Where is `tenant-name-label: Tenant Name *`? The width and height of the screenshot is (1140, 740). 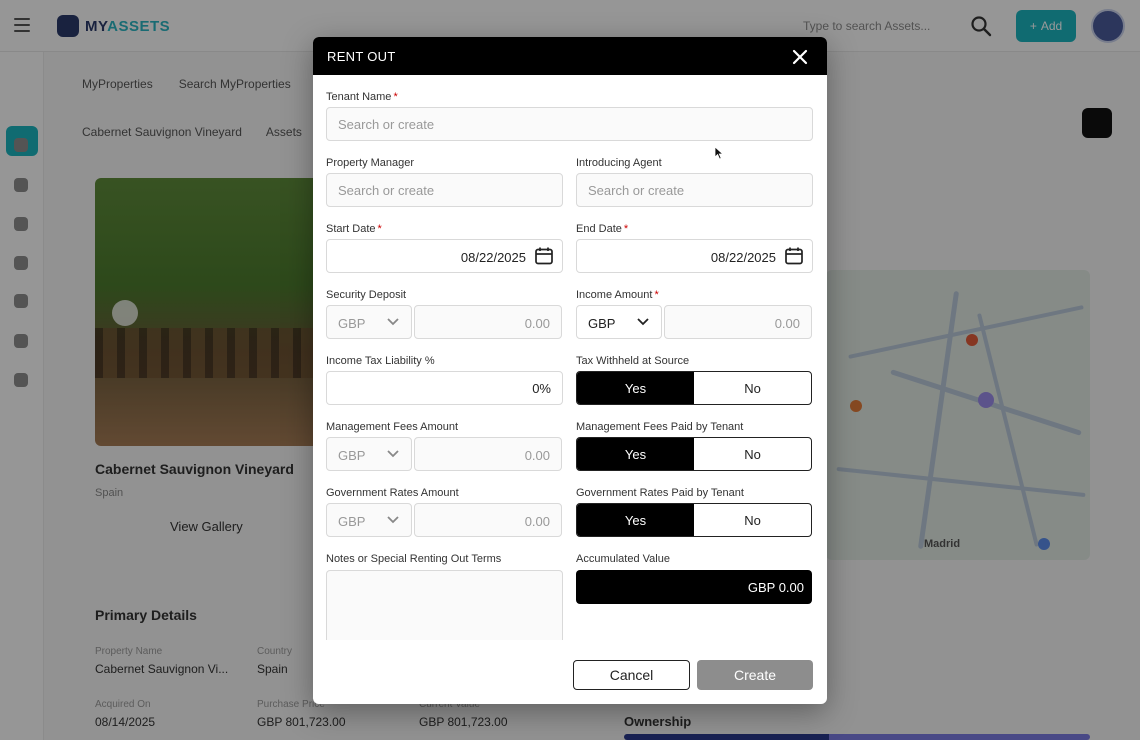 tenant-name-label: Tenant Name * is located at coordinates (362, 97).